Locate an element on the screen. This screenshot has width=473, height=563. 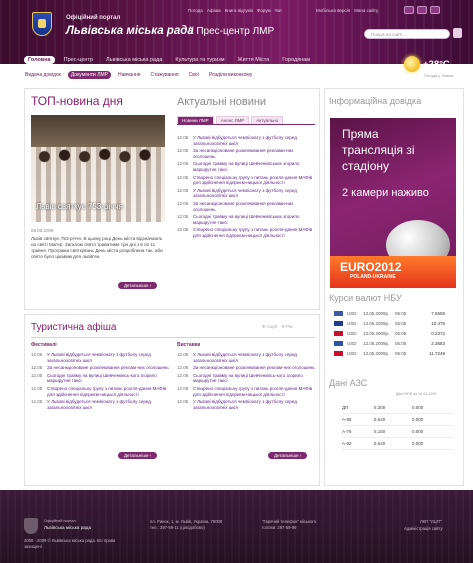
tourist-filter-1: Ф-Скрб is located at coordinates (269, 326).